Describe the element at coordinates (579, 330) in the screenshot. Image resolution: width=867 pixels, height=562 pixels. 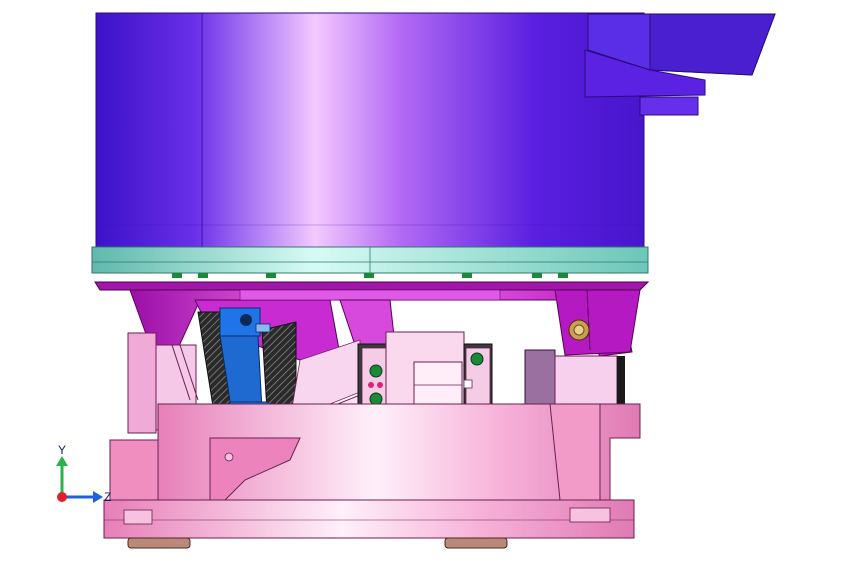
I see `bracket-bolt` at that location.